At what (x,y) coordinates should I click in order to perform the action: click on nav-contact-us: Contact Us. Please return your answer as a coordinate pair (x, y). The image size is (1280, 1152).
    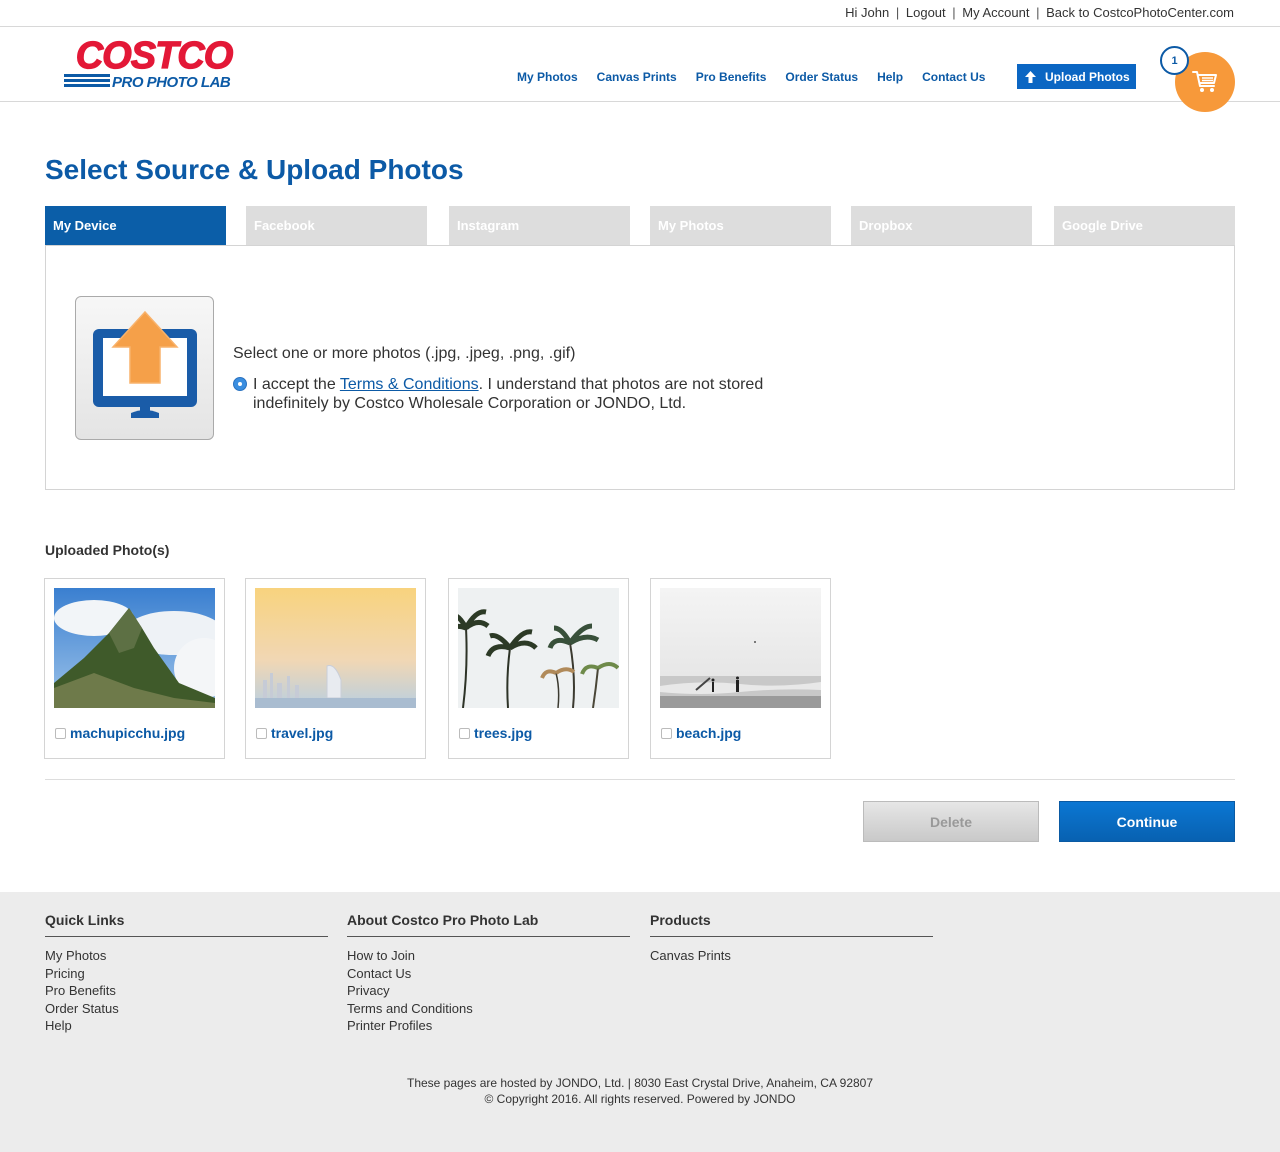
    Looking at the image, I should click on (953, 77).